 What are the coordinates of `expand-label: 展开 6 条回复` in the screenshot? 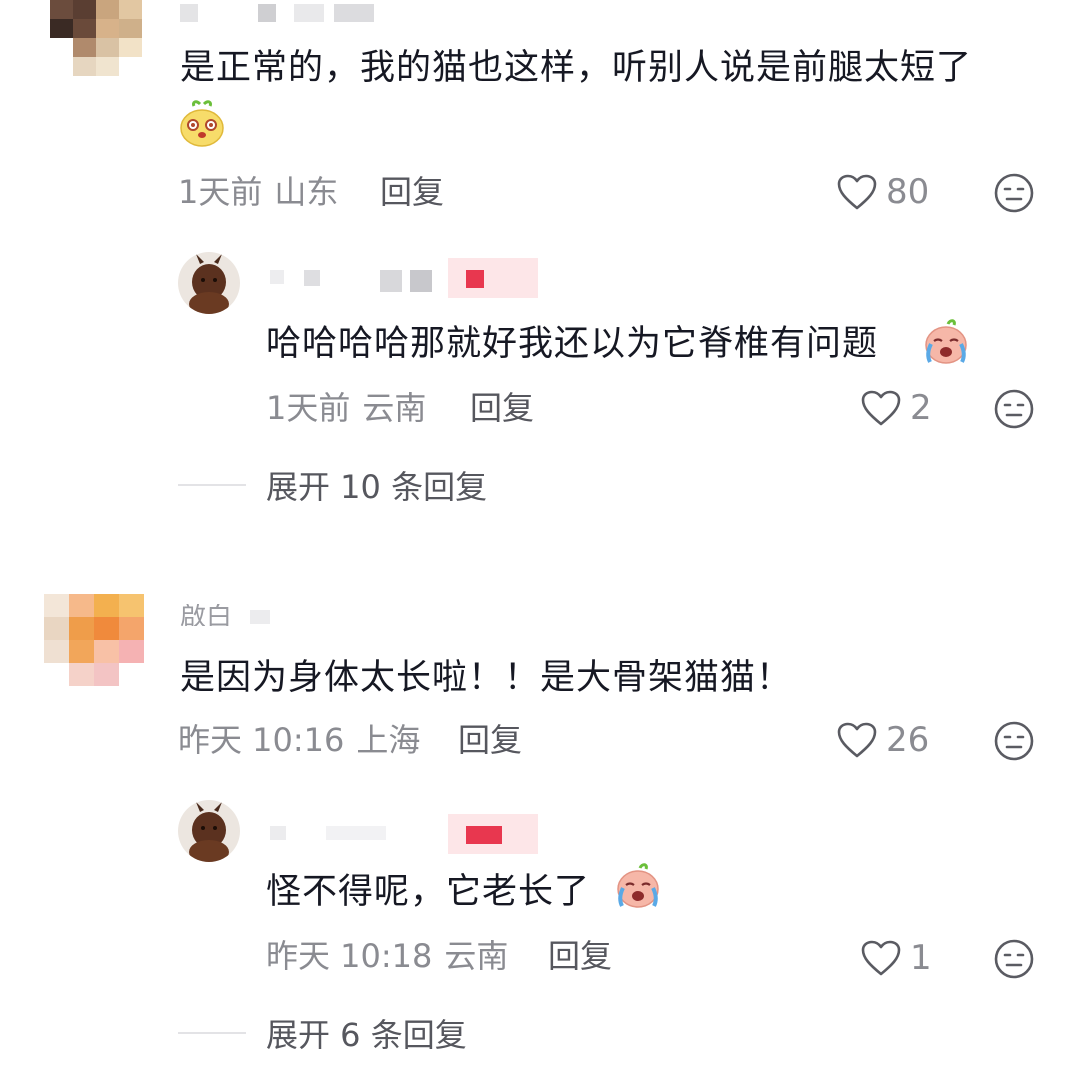 It's located at (366, 1035).